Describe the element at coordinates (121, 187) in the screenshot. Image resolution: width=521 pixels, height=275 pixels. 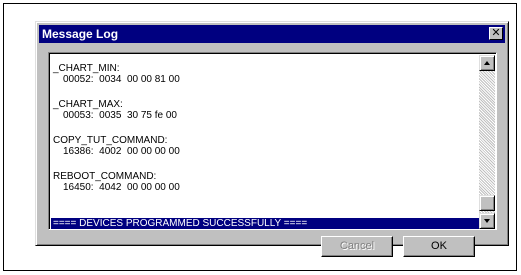
I see `log-entry-value: 16450: 4042 00 00 00 00` at that location.